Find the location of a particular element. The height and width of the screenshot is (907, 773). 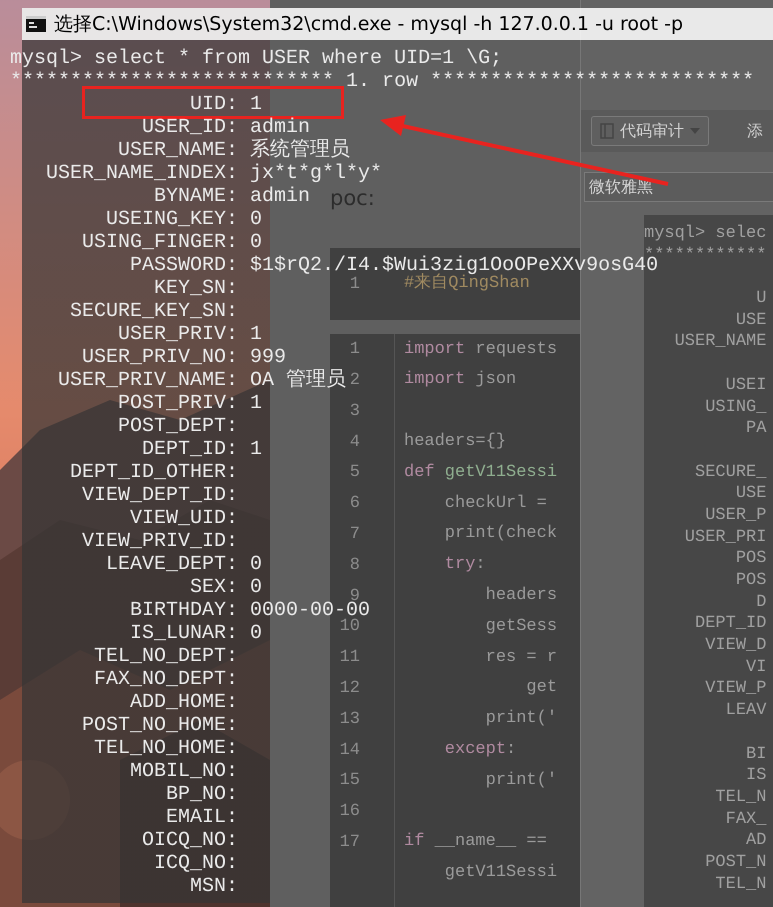

field-label: USER_PRIV: is located at coordinates (177, 334).